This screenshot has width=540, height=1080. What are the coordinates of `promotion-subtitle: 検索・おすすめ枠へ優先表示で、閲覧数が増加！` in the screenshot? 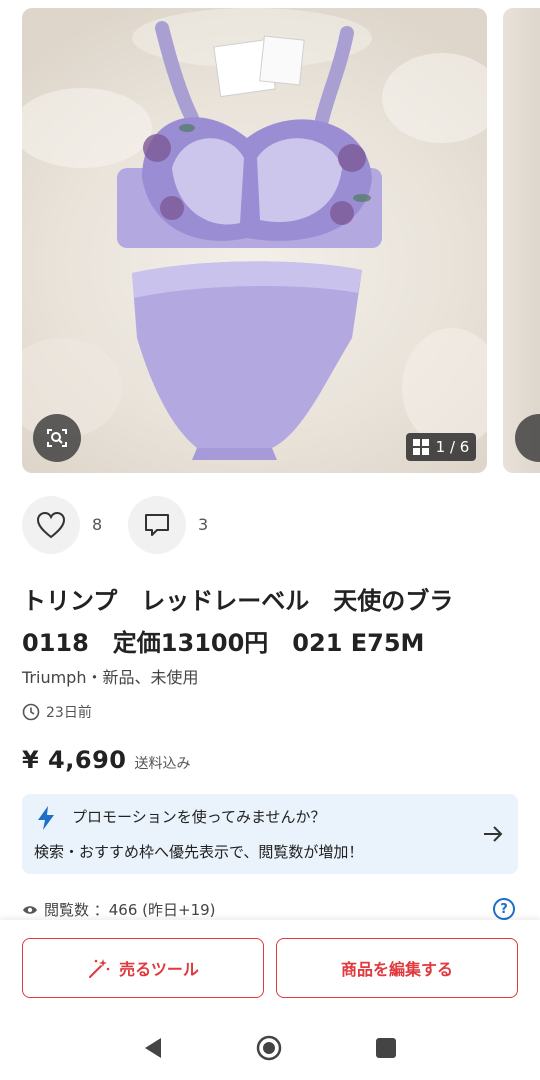 It's located at (199, 852).